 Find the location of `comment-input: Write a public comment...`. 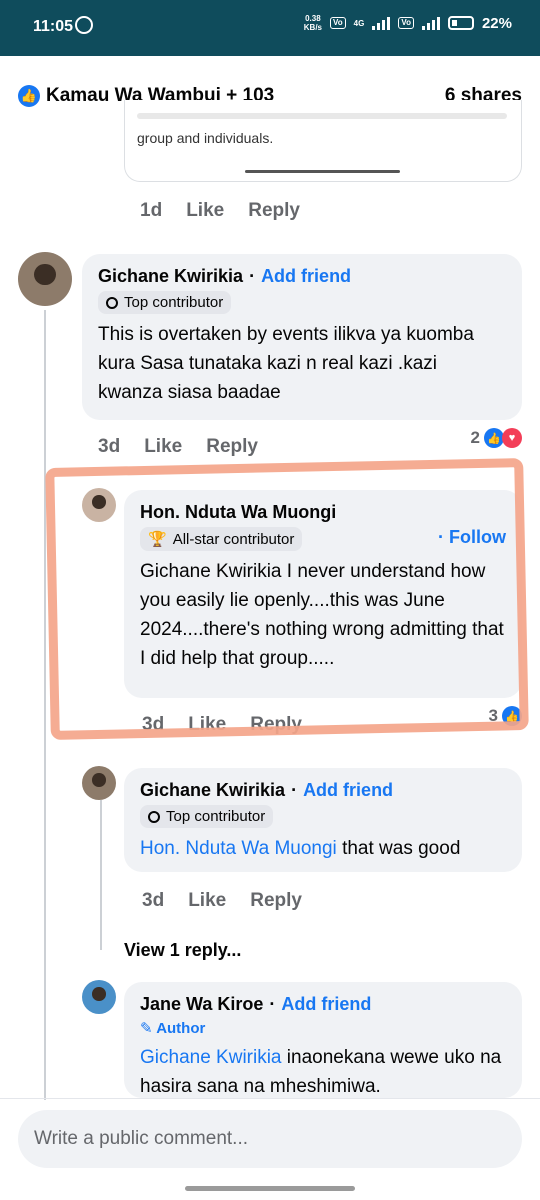

comment-input: Write a public comment... is located at coordinates (270, 1139).